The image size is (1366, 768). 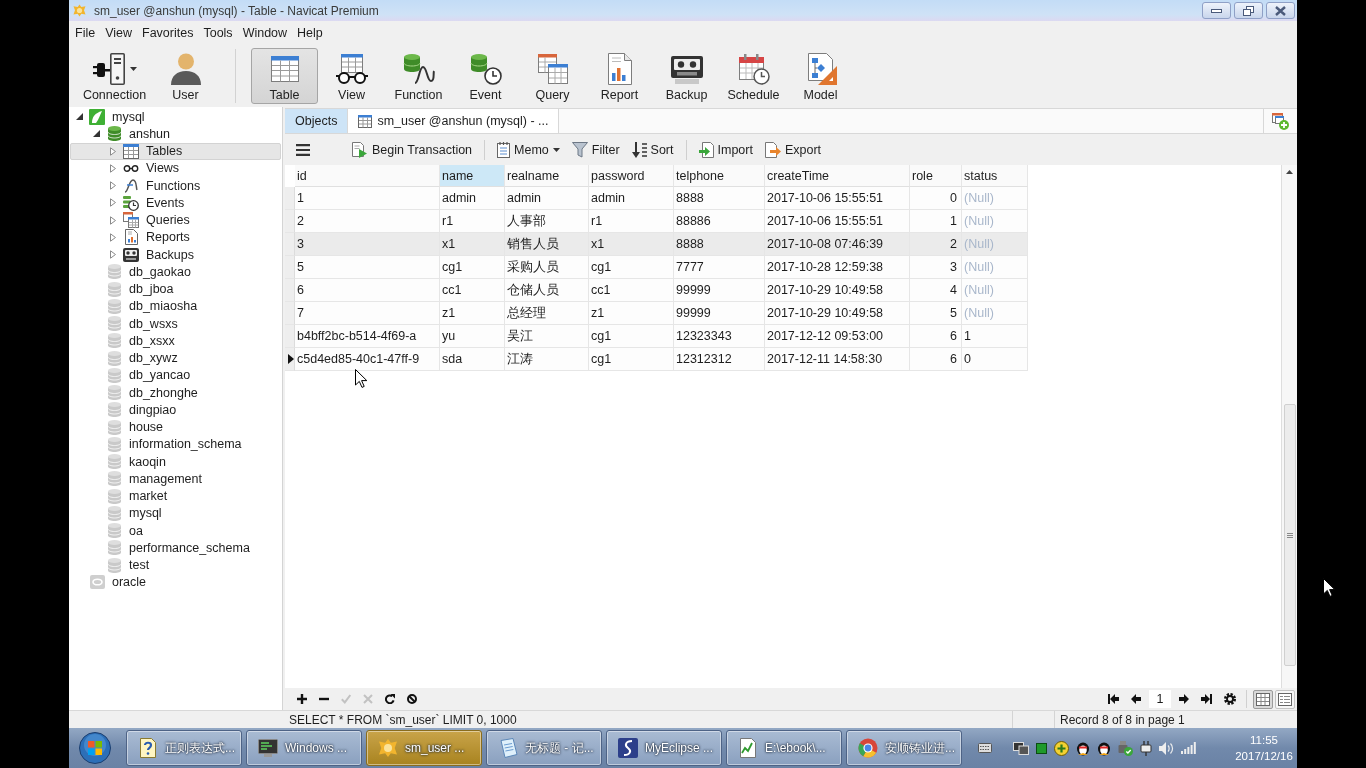 I want to click on curve-tile-icon, so click(x=628, y=748).